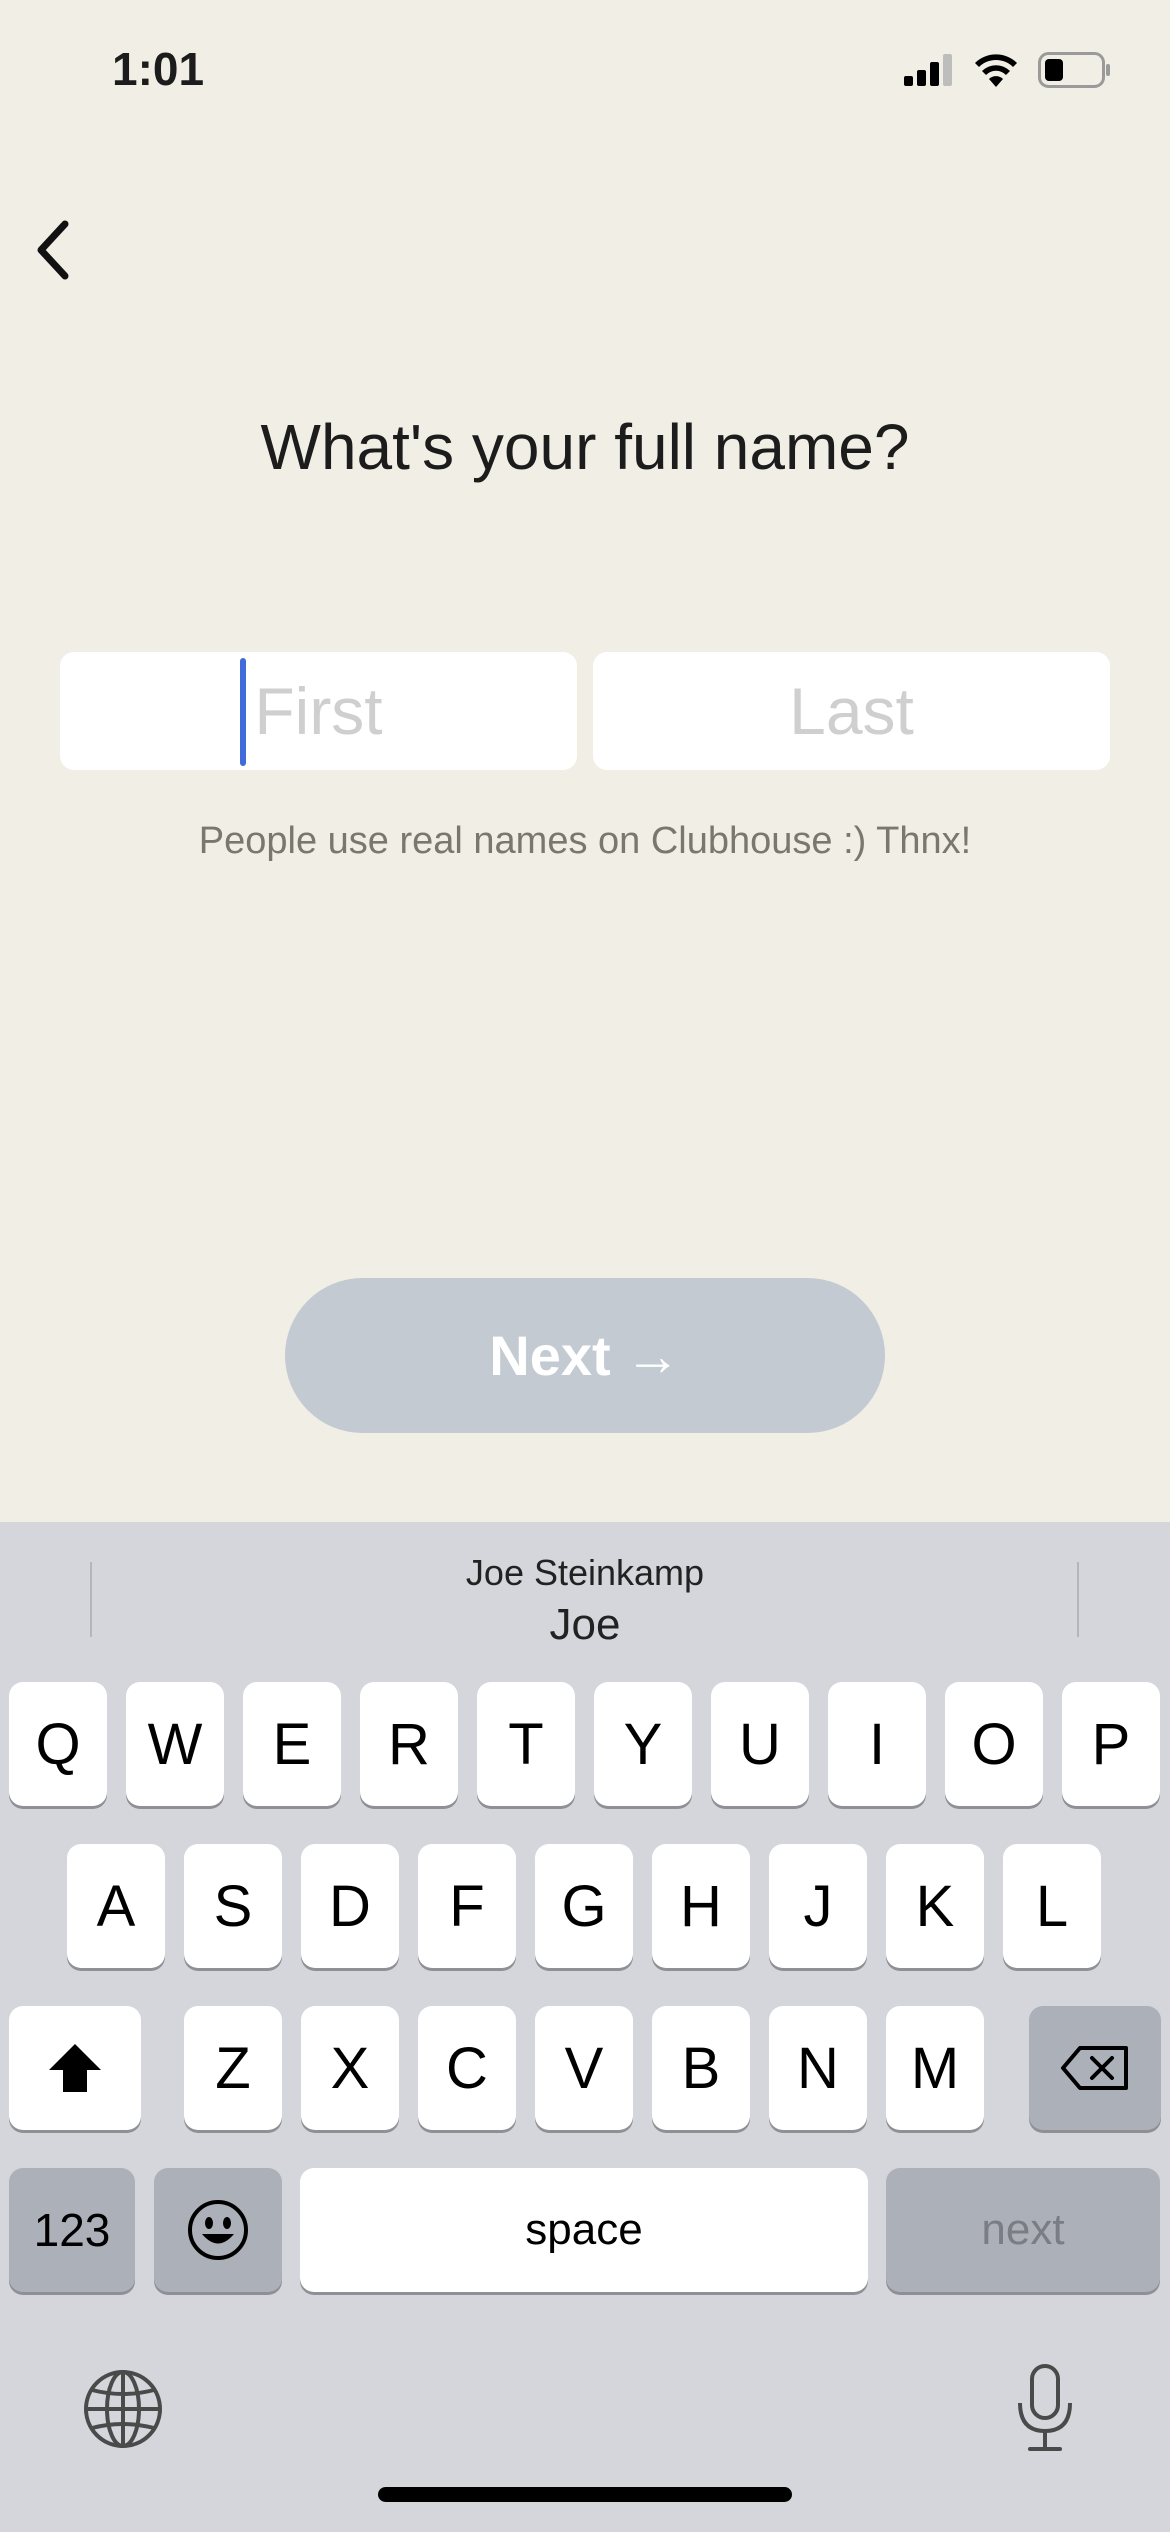 The image size is (1170, 2532). I want to click on status-time: 1:01, so click(158, 69).